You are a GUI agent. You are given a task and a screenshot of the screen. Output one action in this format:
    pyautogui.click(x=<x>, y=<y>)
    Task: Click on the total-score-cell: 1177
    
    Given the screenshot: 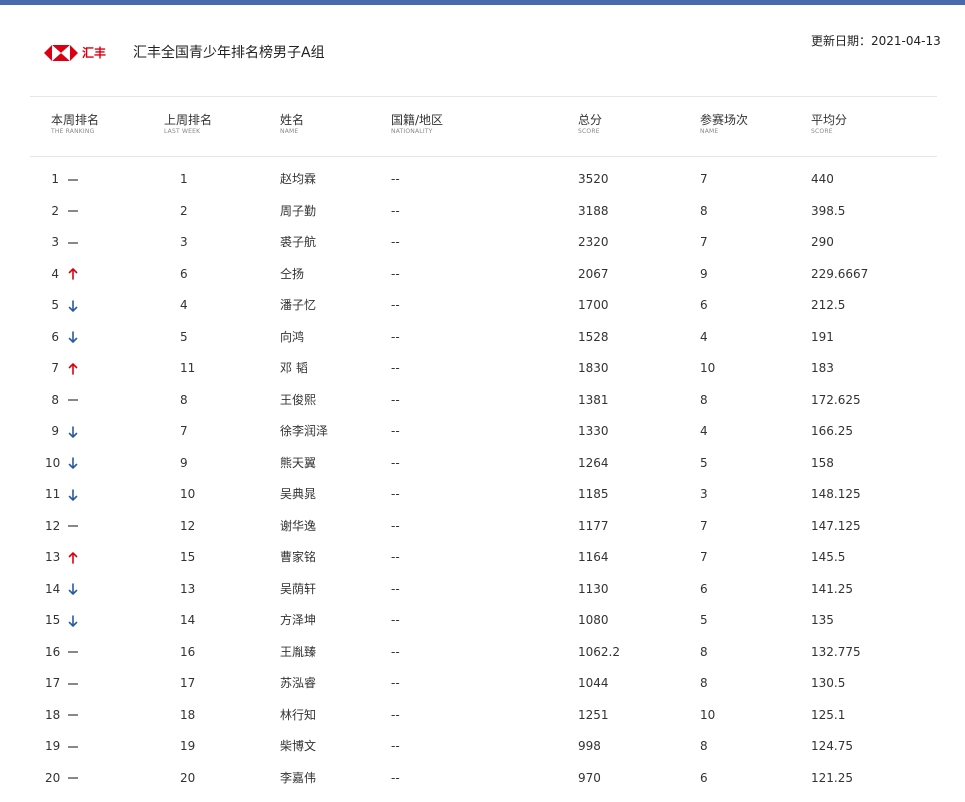 What is the action you would take?
    pyautogui.click(x=593, y=525)
    